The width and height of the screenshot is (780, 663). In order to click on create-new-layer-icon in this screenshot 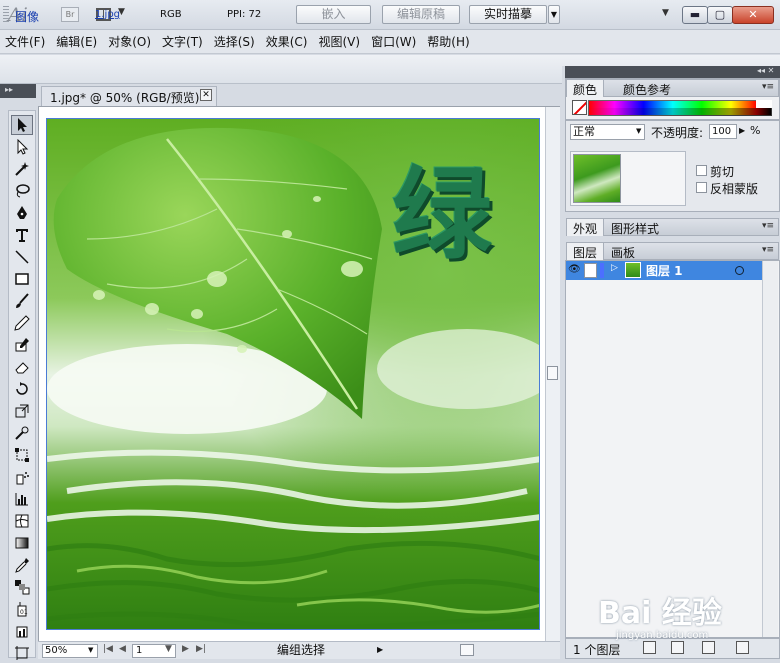, I will do `click(708, 647)`.